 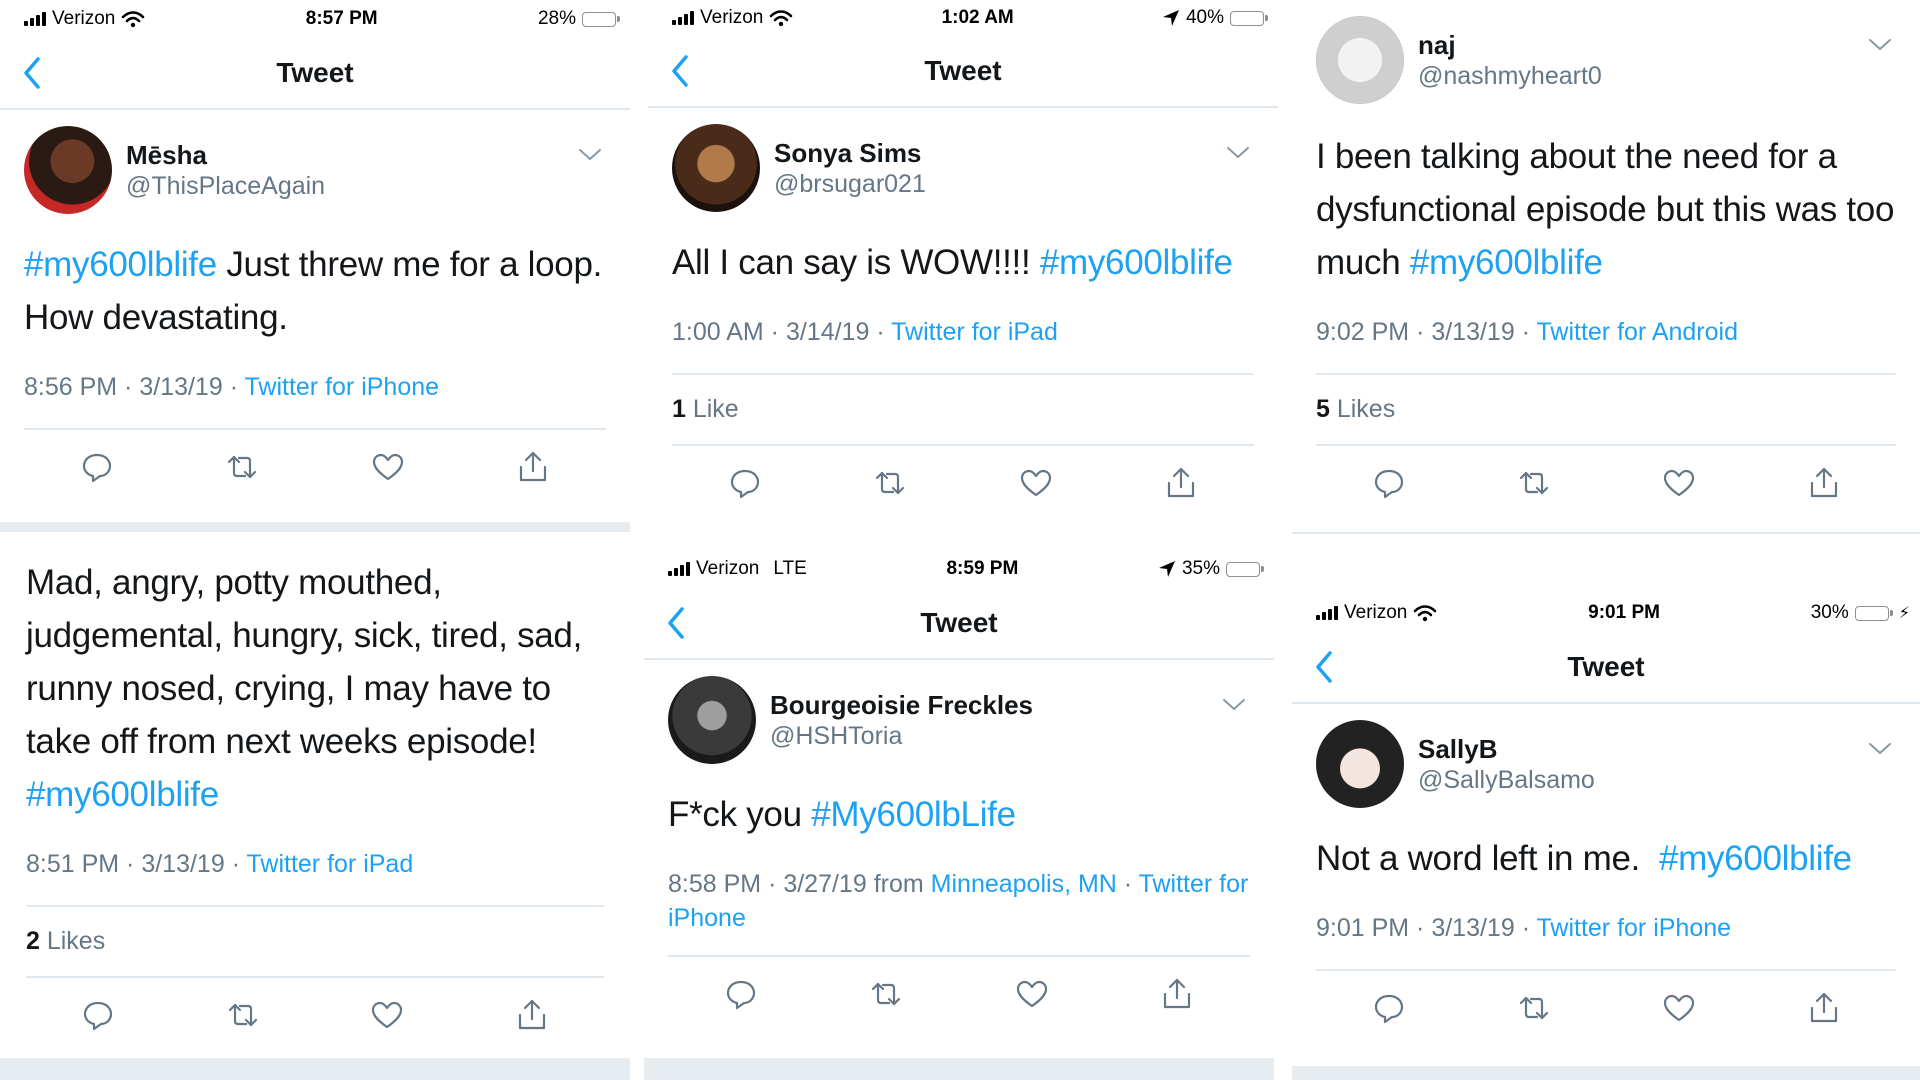 I want to click on display-name: Mēsha, so click(x=225, y=155).